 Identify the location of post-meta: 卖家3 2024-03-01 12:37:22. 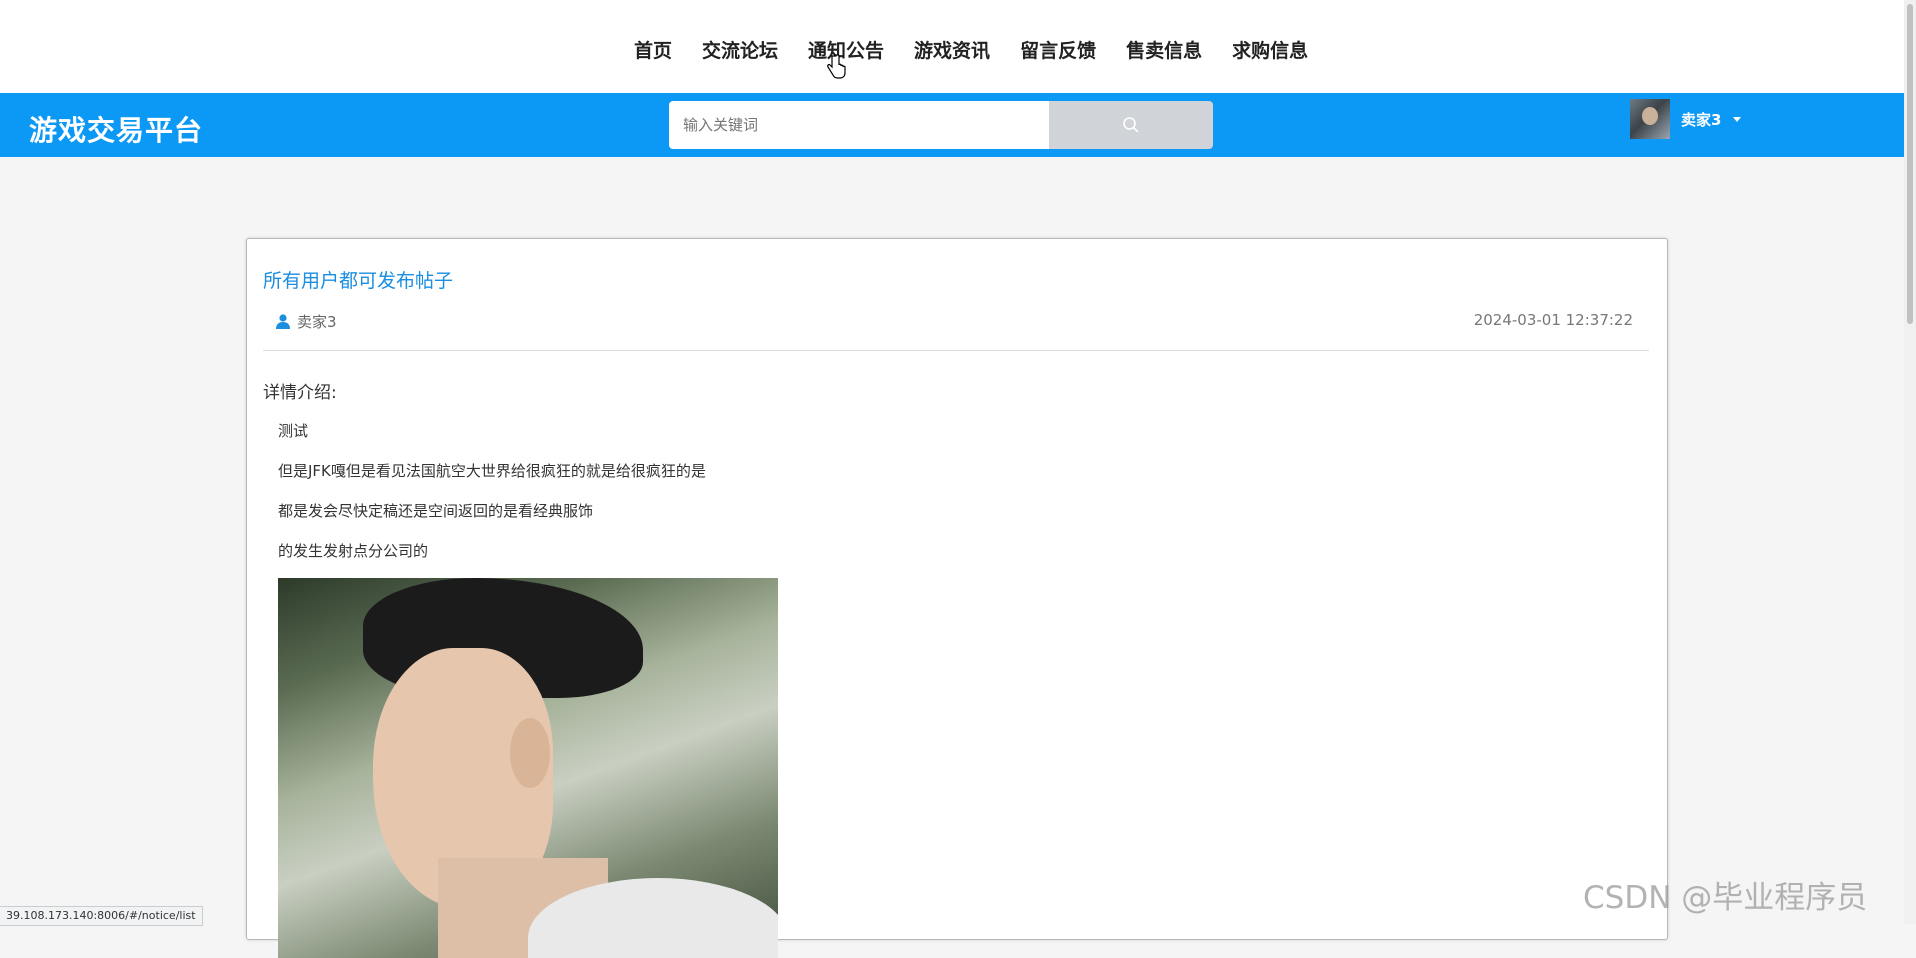
(948, 322).